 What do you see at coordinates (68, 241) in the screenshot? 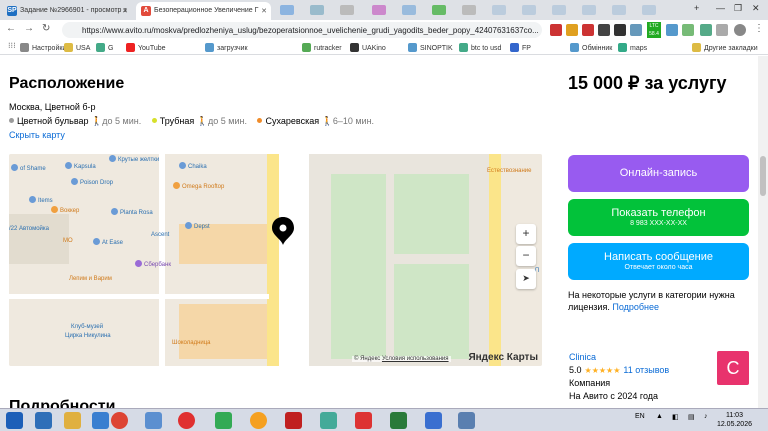
I see `map-poi: MO` at bounding box center [68, 241].